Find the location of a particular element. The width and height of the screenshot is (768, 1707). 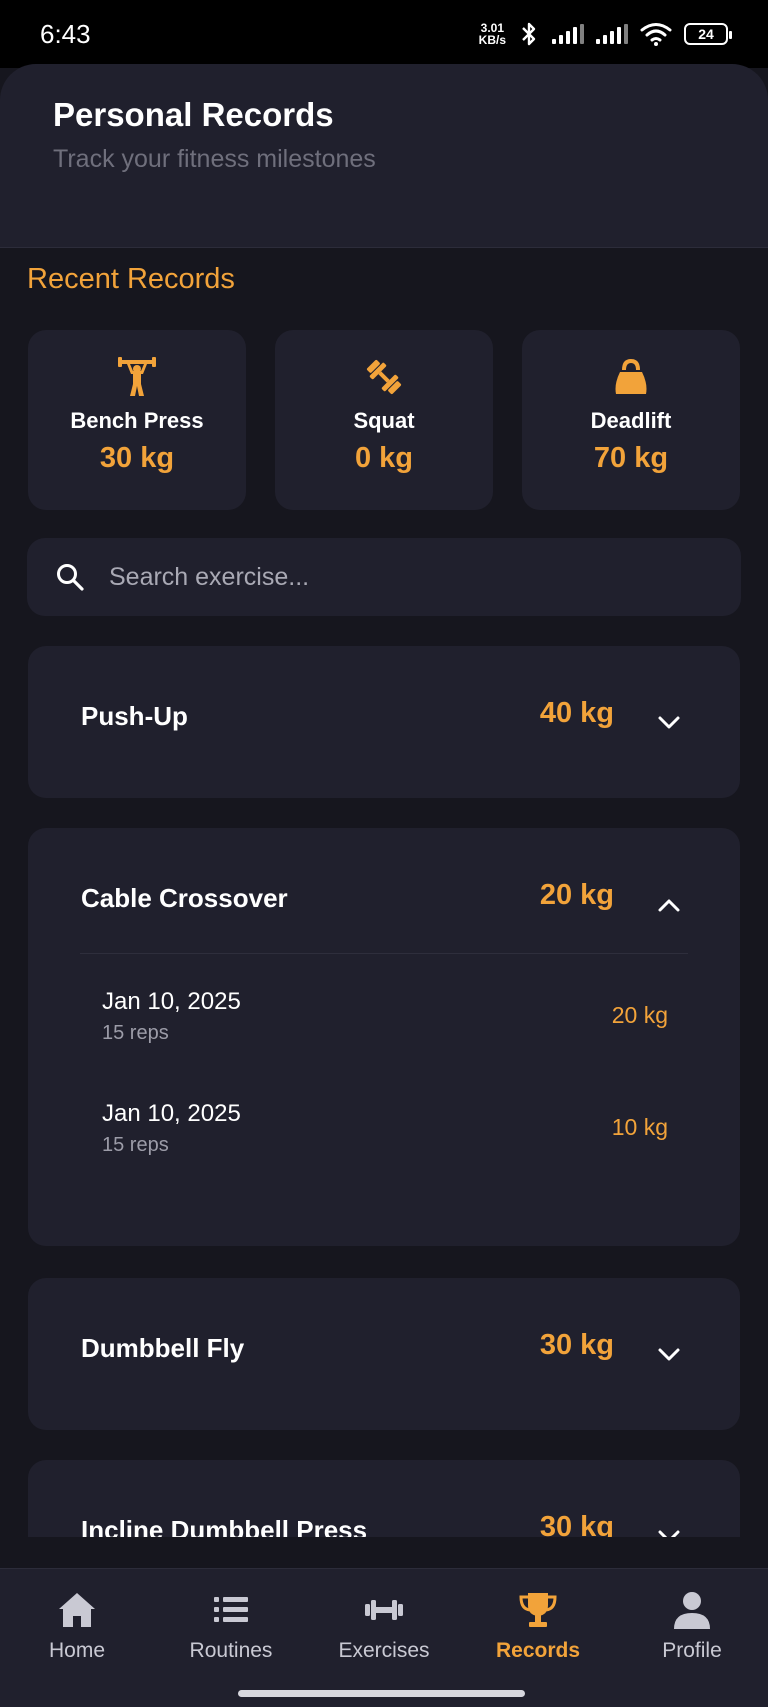

nav-item-records: Records is located at coordinates (538, 1626).